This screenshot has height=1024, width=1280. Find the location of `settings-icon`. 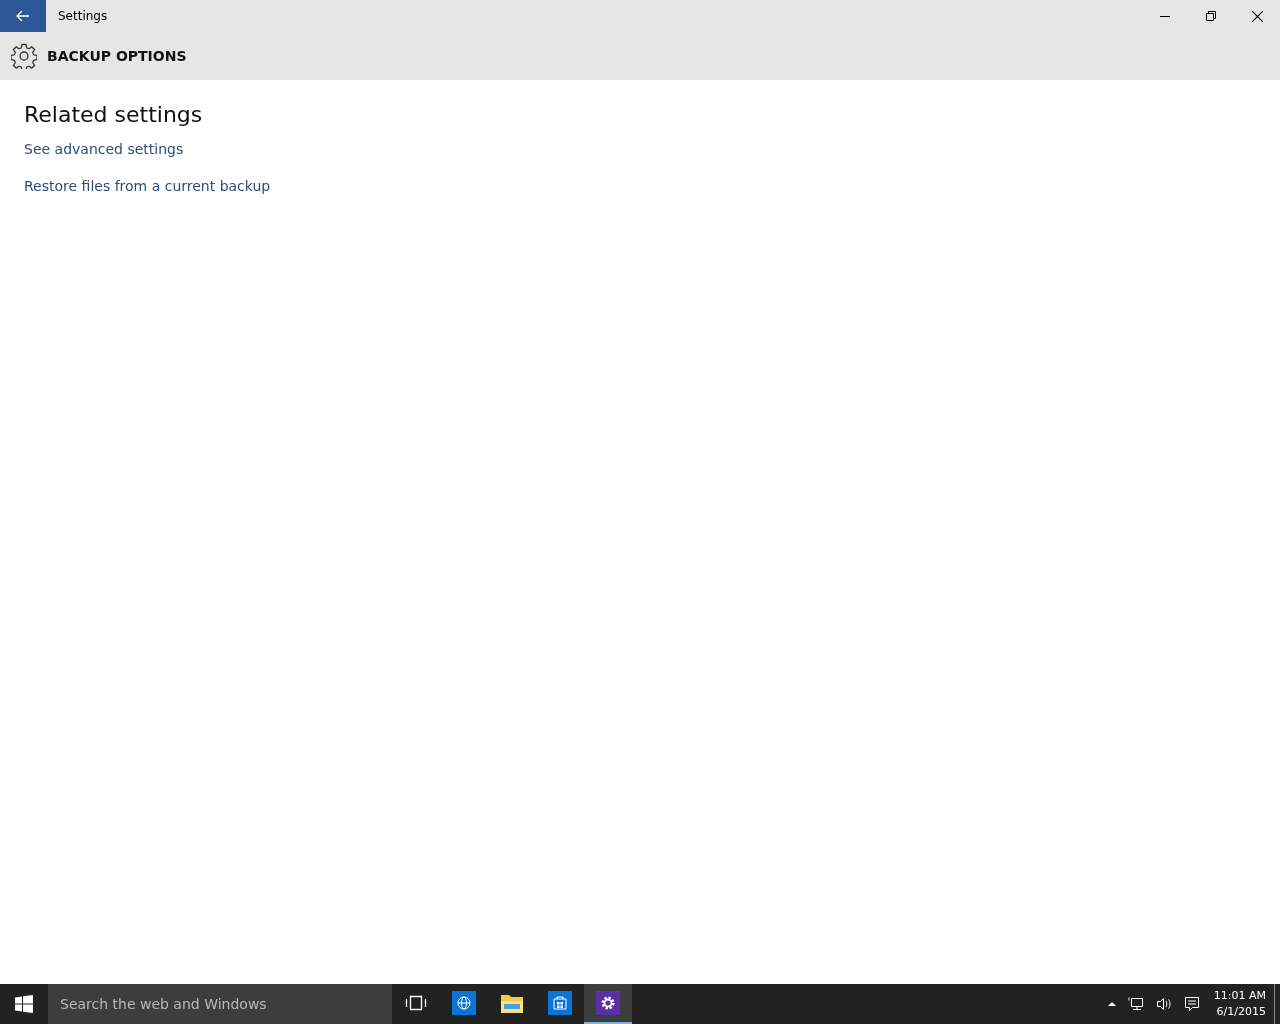

settings-icon is located at coordinates (24, 56).